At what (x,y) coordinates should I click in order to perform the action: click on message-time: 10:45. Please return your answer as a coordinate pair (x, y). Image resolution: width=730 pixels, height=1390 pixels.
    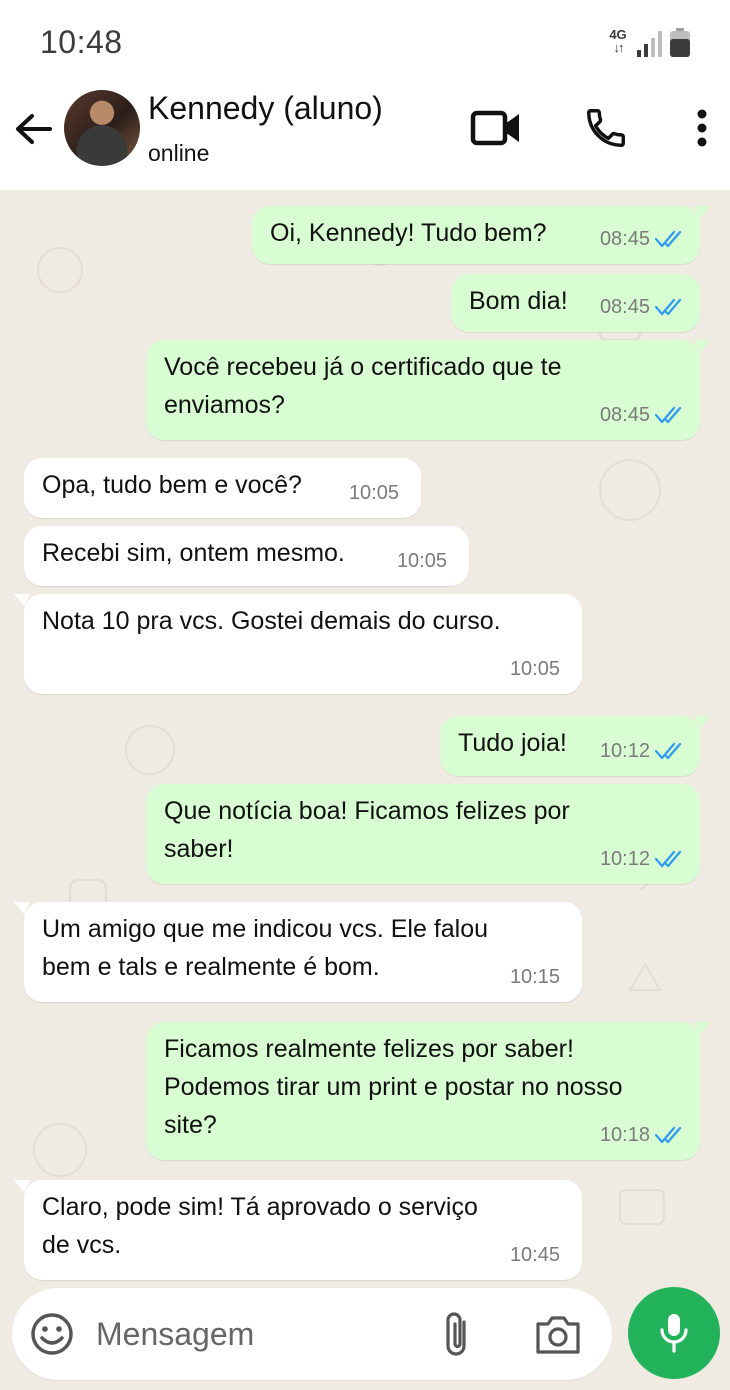
    Looking at the image, I should click on (534, 1255).